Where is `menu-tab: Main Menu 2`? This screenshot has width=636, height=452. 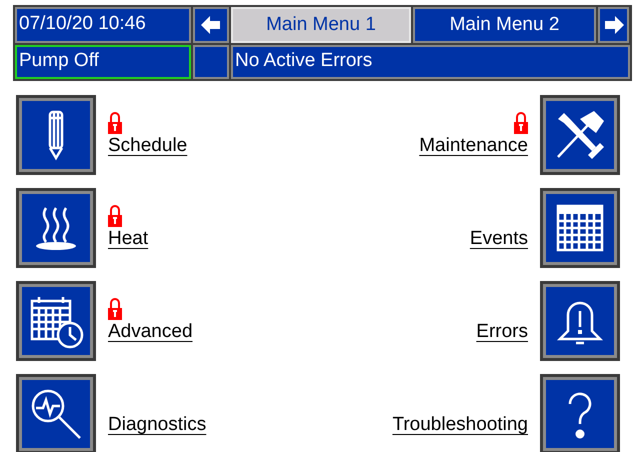
menu-tab: Main Menu 2 is located at coordinates (504, 25).